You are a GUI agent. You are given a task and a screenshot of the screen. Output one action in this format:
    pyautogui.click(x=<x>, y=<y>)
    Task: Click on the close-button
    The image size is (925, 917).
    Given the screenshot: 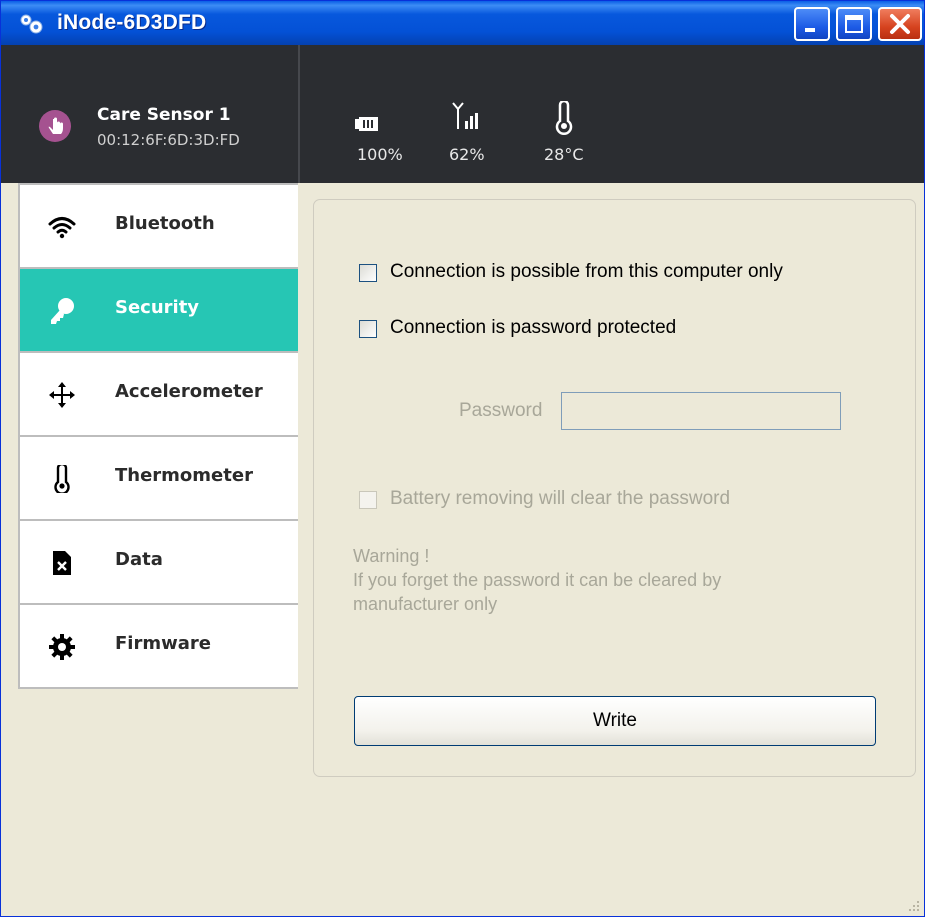 What is the action you would take?
    pyautogui.click(x=900, y=24)
    